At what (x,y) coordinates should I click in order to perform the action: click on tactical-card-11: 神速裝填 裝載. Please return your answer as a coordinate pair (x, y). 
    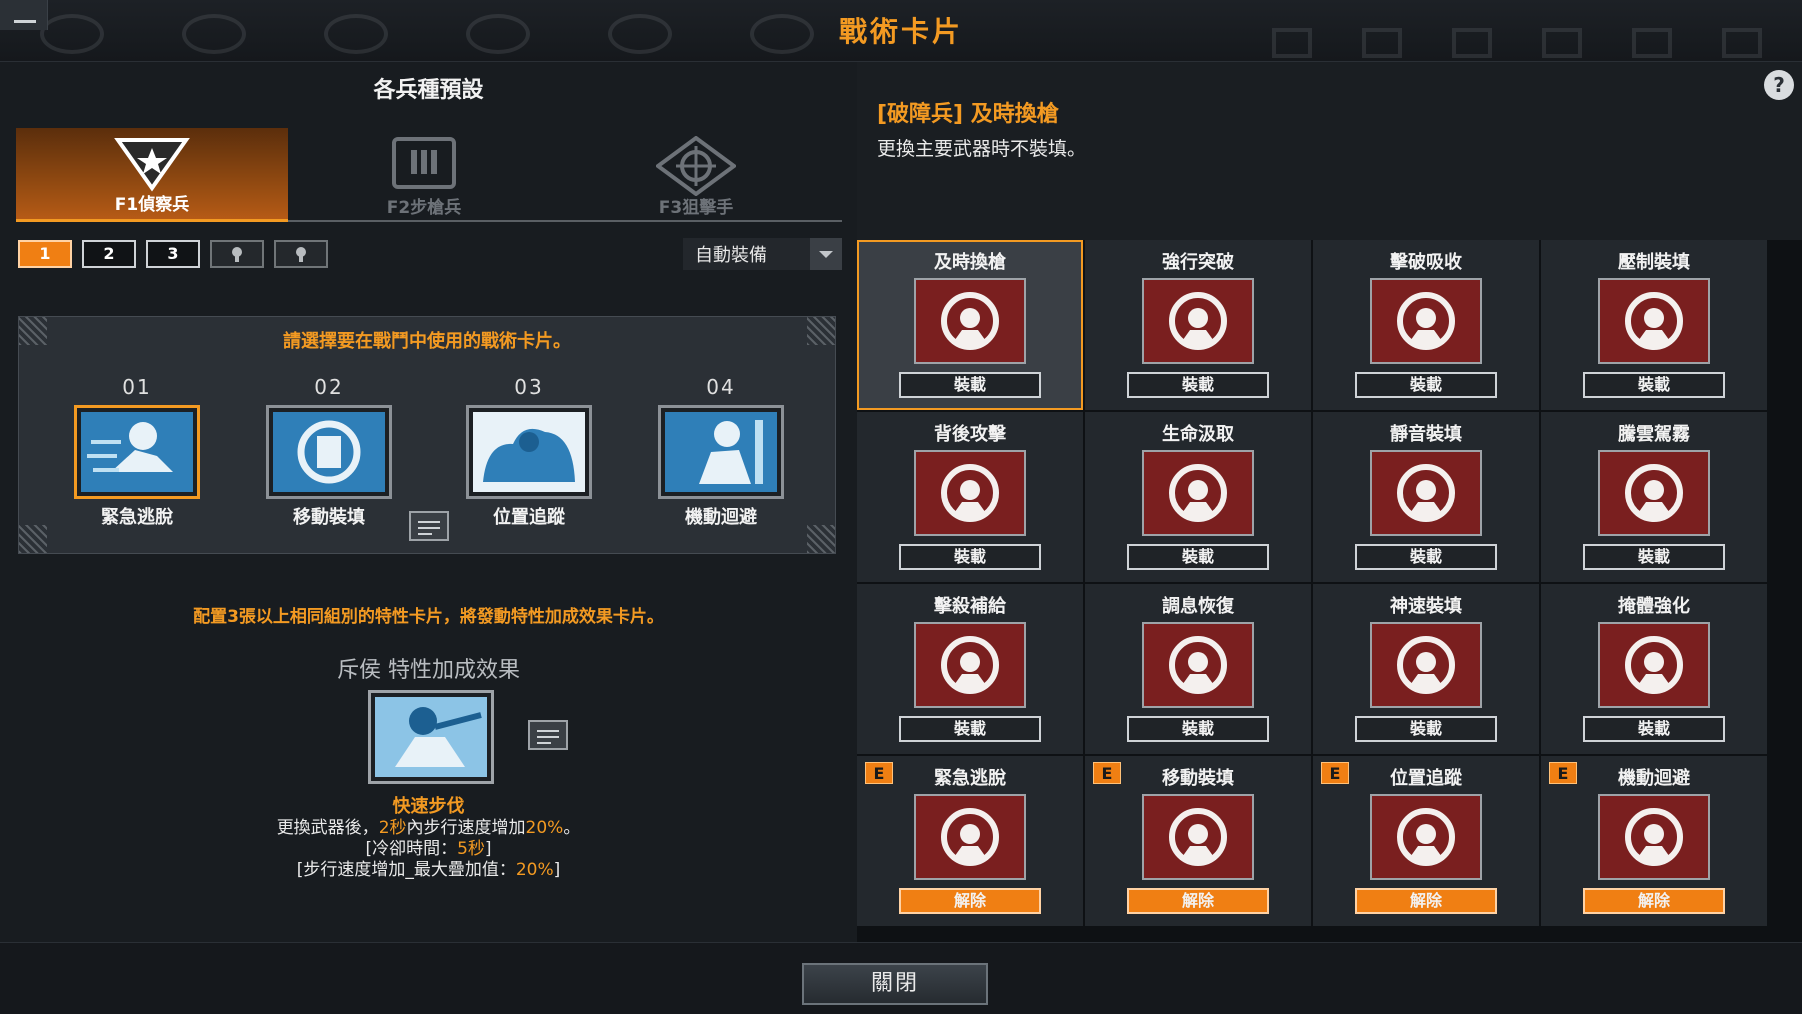
    Looking at the image, I should click on (1426, 669).